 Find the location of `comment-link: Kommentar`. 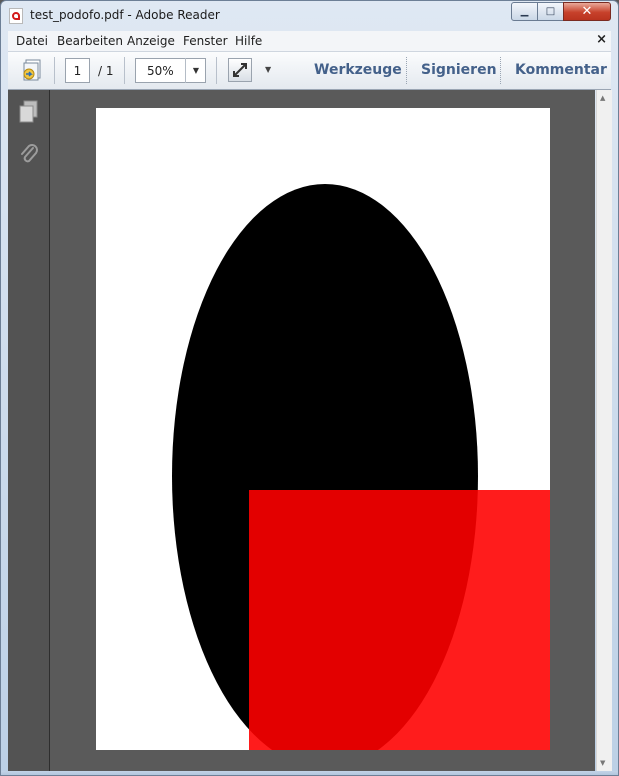

comment-link: Kommentar is located at coordinates (561, 70).